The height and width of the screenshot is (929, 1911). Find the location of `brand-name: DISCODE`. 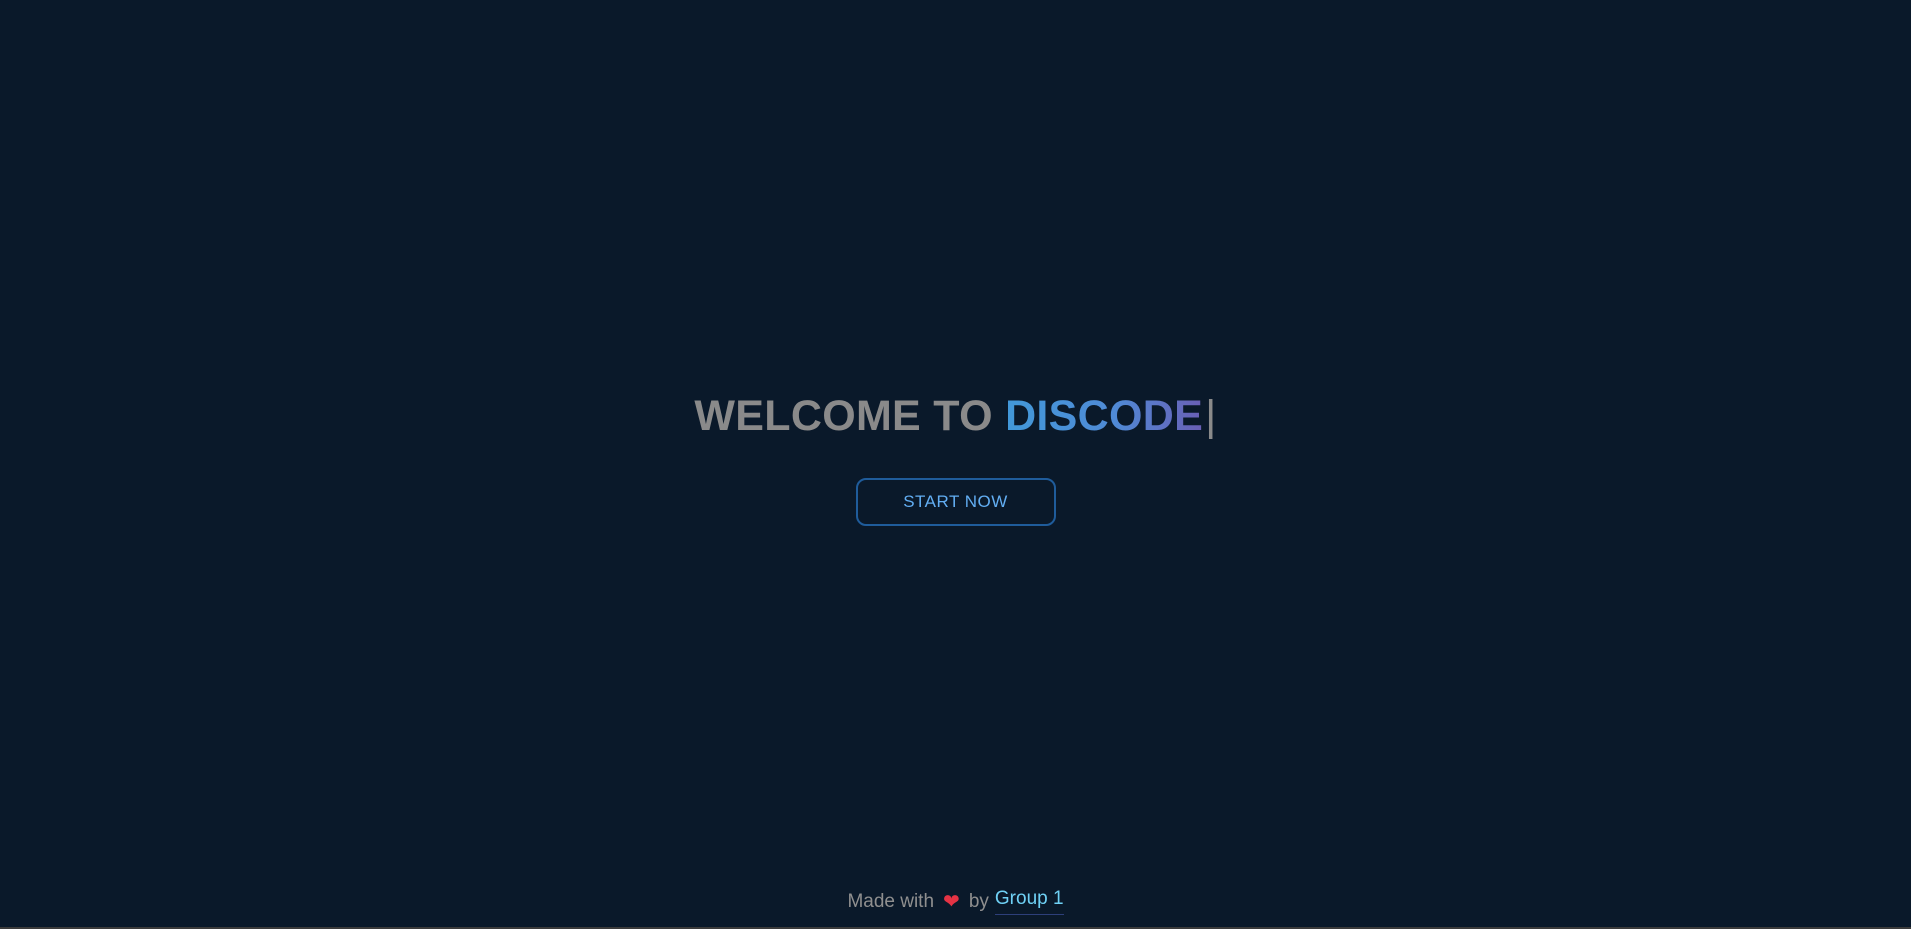

brand-name: DISCODE is located at coordinates (1104, 416).